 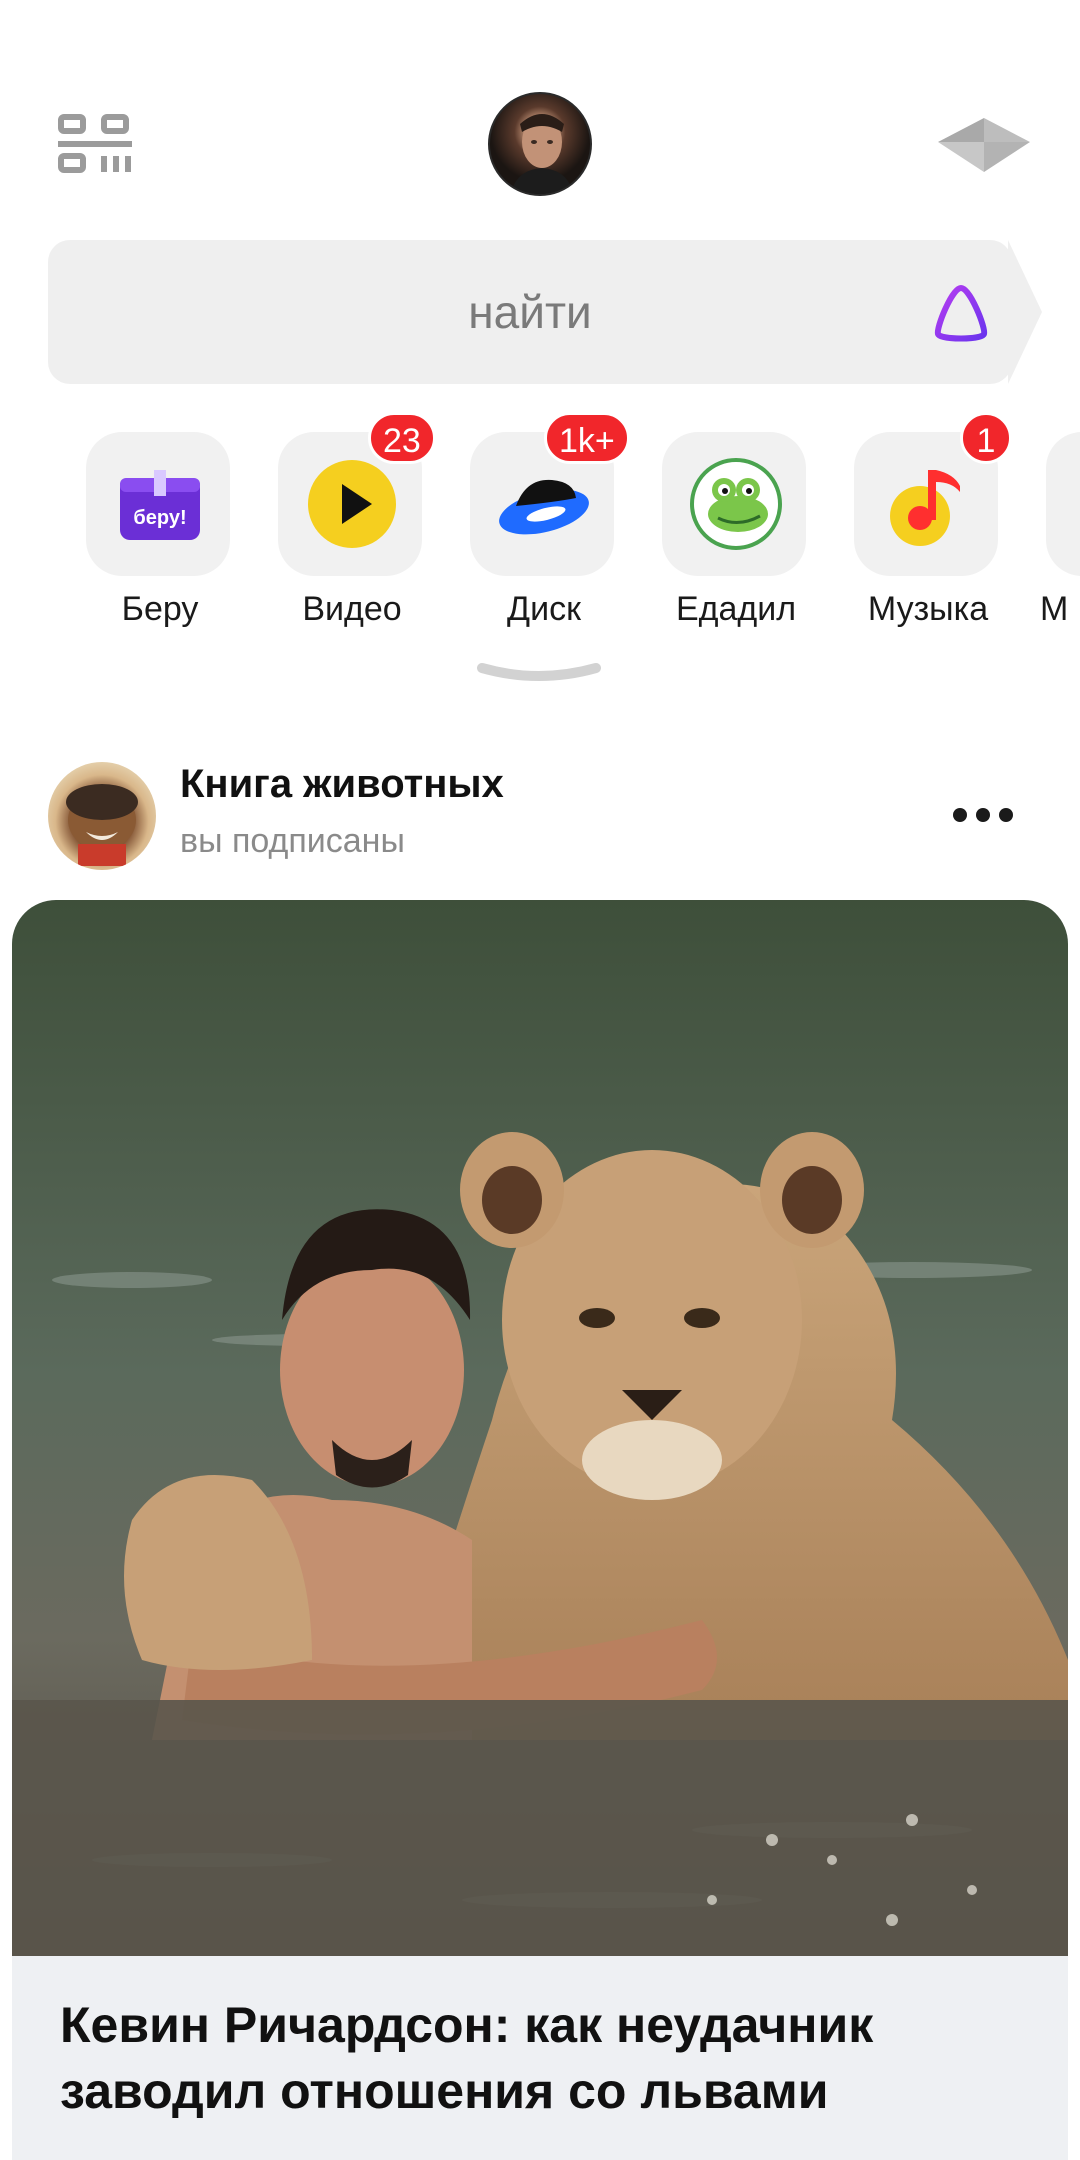 What do you see at coordinates (402, 438) in the screenshot?
I see `notification-badge: 23` at bounding box center [402, 438].